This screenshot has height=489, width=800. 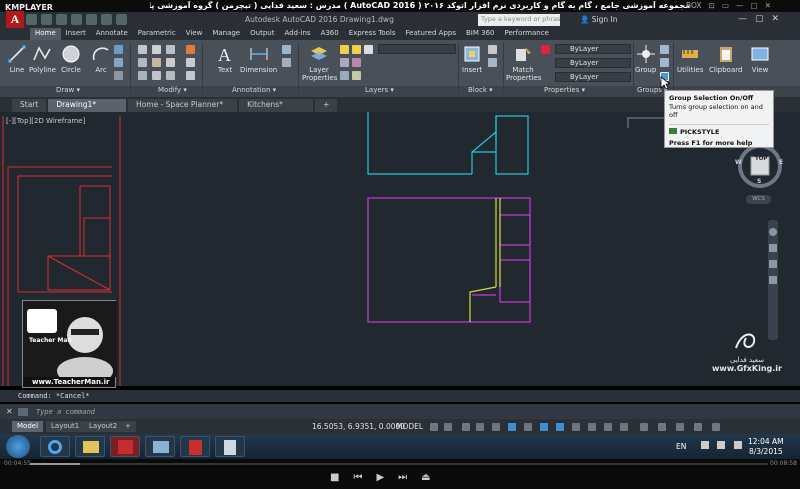 I want to click on layout-tab-layout2: Layout2, so click(x=103, y=426).